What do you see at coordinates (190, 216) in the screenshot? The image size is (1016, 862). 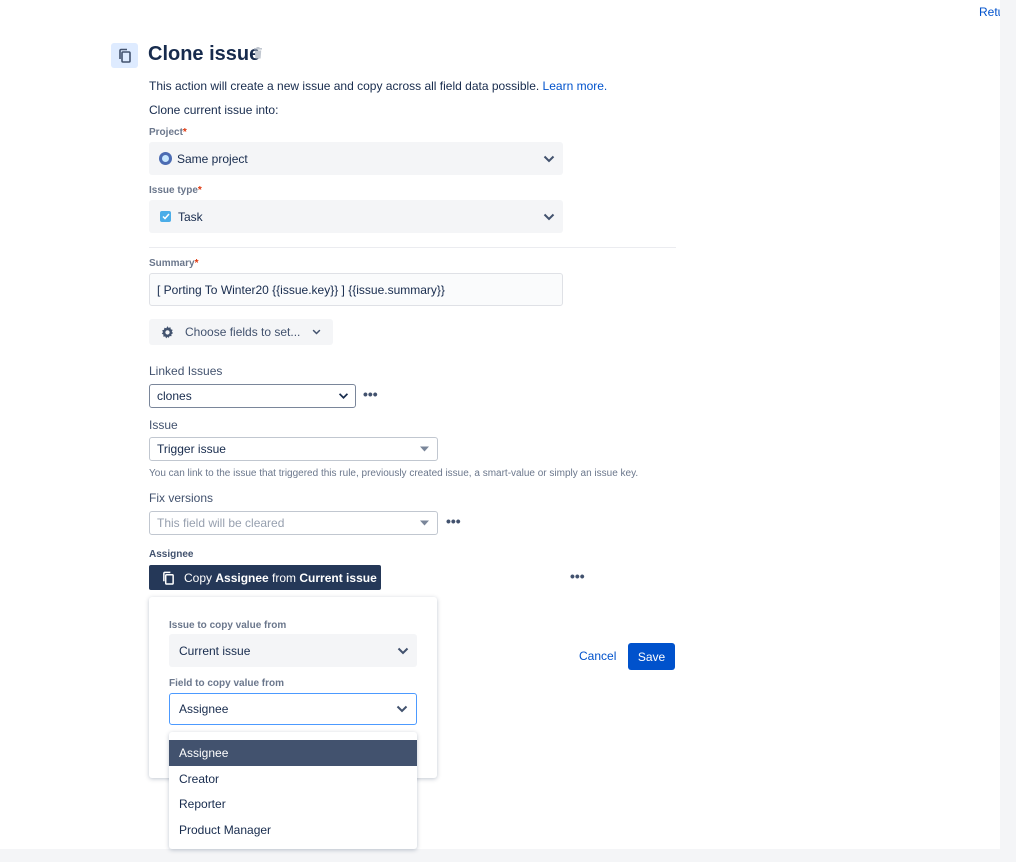 I see `issue-type-value: Task` at bounding box center [190, 216].